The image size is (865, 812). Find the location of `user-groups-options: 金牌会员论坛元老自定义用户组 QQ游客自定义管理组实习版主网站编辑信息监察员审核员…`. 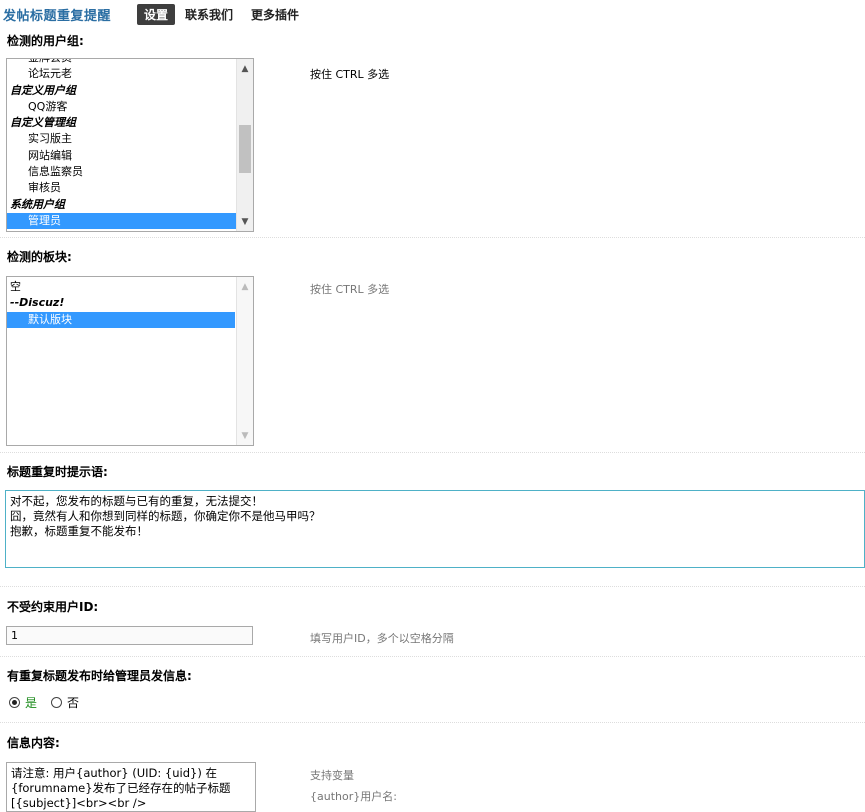

user-groups-options: 金牌会员论坛元老自定义用户组 QQ游客自定义管理组实习版主网站编辑信息监察员审核员… is located at coordinates (122, 144).